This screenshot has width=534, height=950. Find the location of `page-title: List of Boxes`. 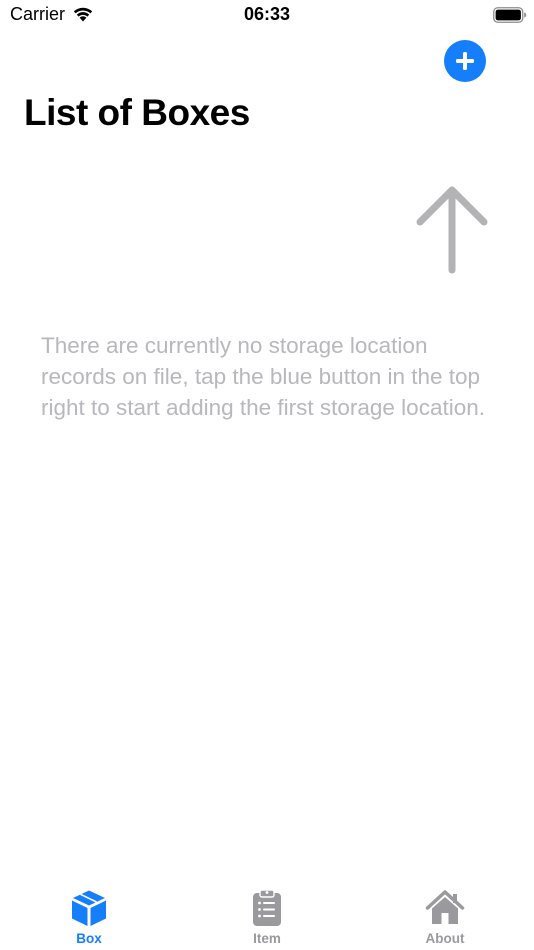

page-title: List of Boxes is located at coordinates (137, 112).